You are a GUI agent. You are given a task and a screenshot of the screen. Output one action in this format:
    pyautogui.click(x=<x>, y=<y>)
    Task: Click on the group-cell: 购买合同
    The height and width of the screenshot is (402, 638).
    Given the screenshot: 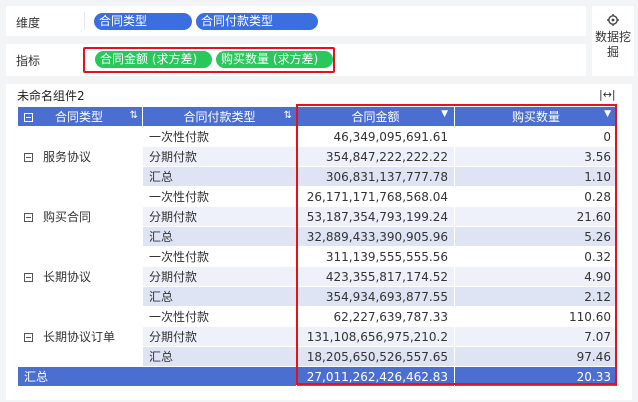 What is the action you would take?
    pyautogui.click(x=80, y=216)
    